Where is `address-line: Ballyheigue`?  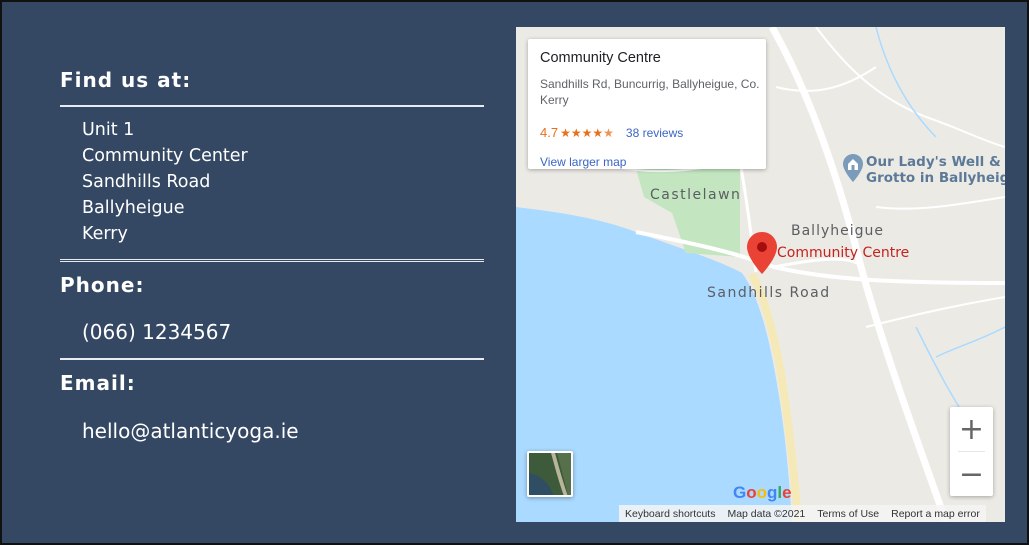 address-line: Ballyheigue is located at coordinates (133, 208).